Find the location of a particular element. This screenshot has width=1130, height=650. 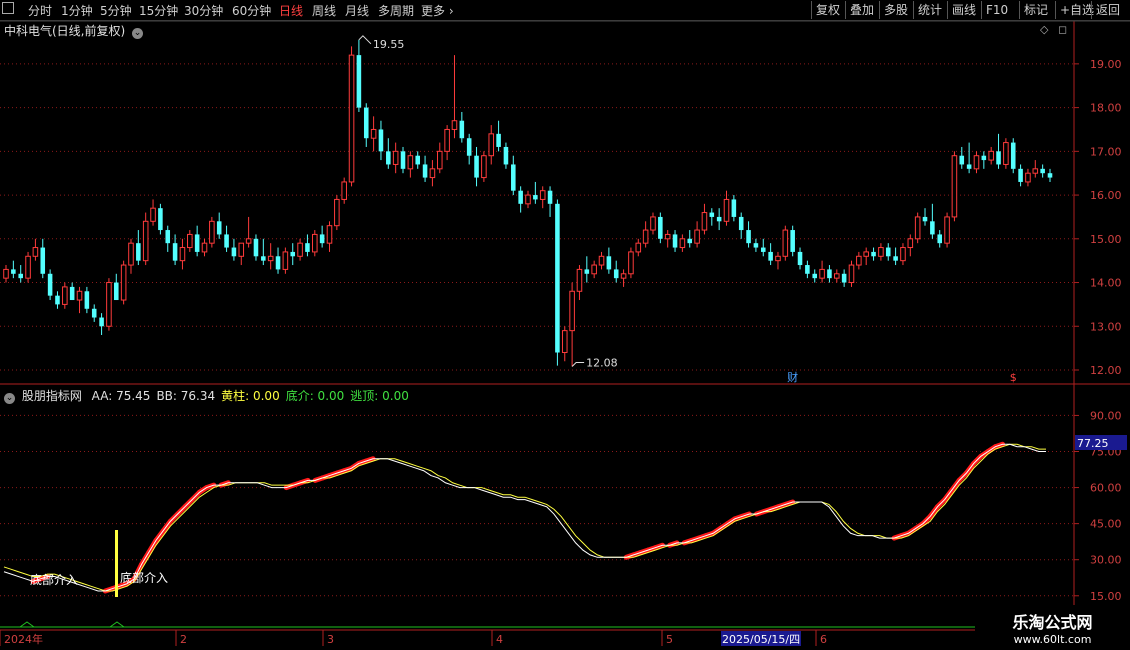

xaxis-label-4: 5 is located at coordinates (669, 639).